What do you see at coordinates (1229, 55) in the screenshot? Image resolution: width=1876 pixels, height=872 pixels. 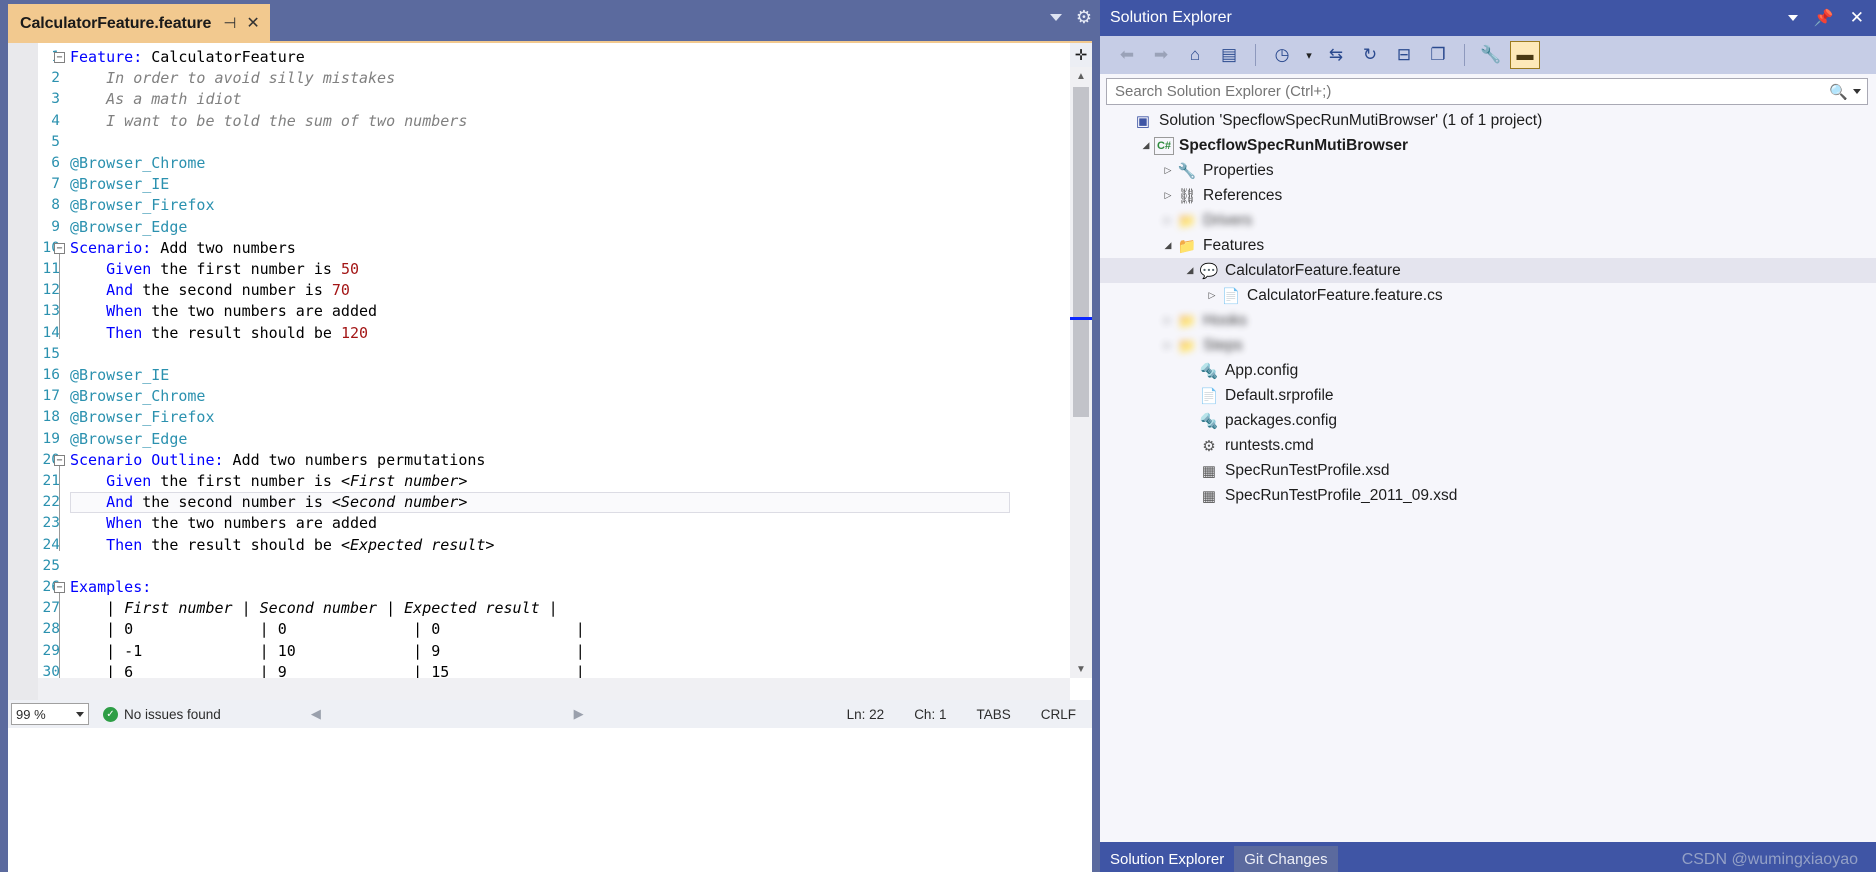 I see `solution-views-icon: ▤` at bounding box center [1229, 55].